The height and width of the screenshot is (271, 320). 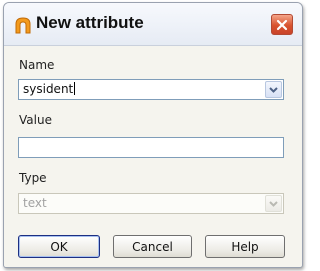 What do you see at coordinates (37, 65) in the screenshot?
I see `name-label: Name` at bounding box center [37, 65].